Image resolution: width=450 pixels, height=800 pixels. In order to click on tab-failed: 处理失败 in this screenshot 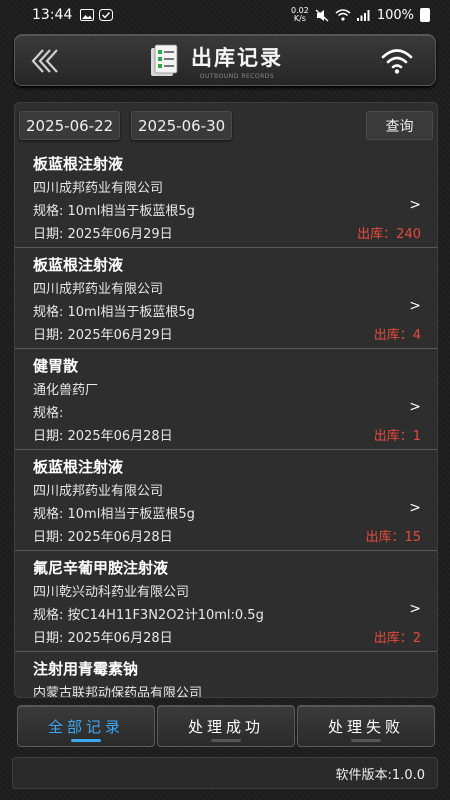, I will do `click(366, 726)`.